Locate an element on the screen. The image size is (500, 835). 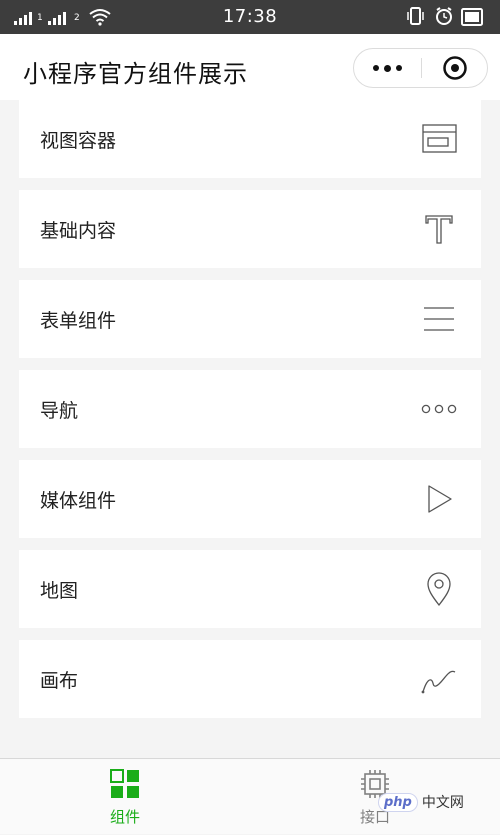
target-close-icon is located at coordinates (455, 68).